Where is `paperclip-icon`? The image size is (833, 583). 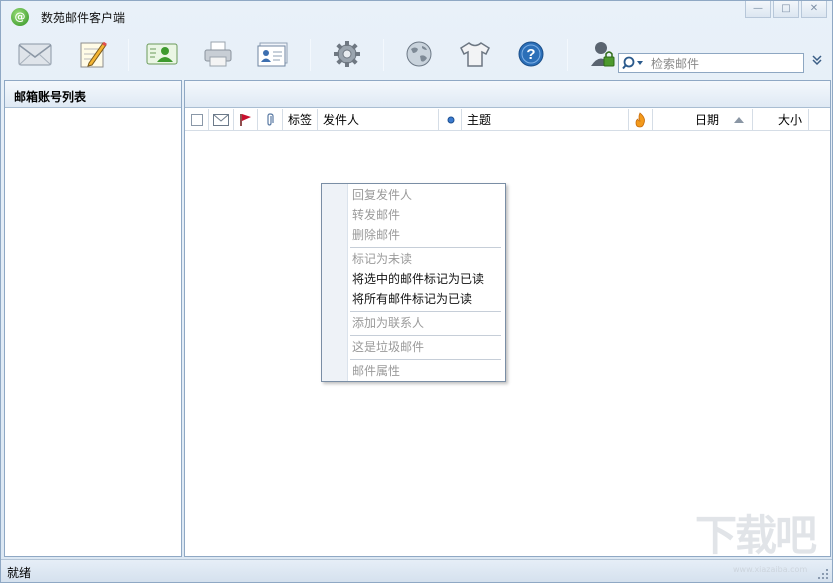 paperclip-icon is located at coordinates (270, 119).